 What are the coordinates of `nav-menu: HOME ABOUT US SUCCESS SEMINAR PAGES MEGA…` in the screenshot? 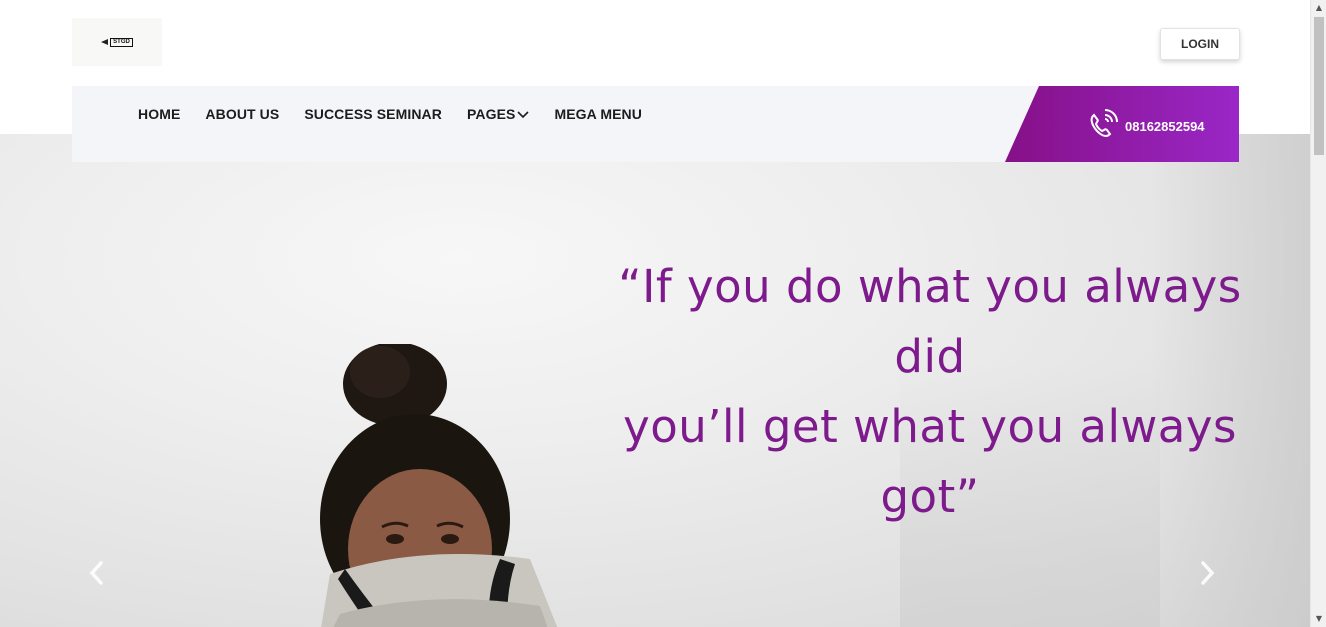 It's located at (402, 114).